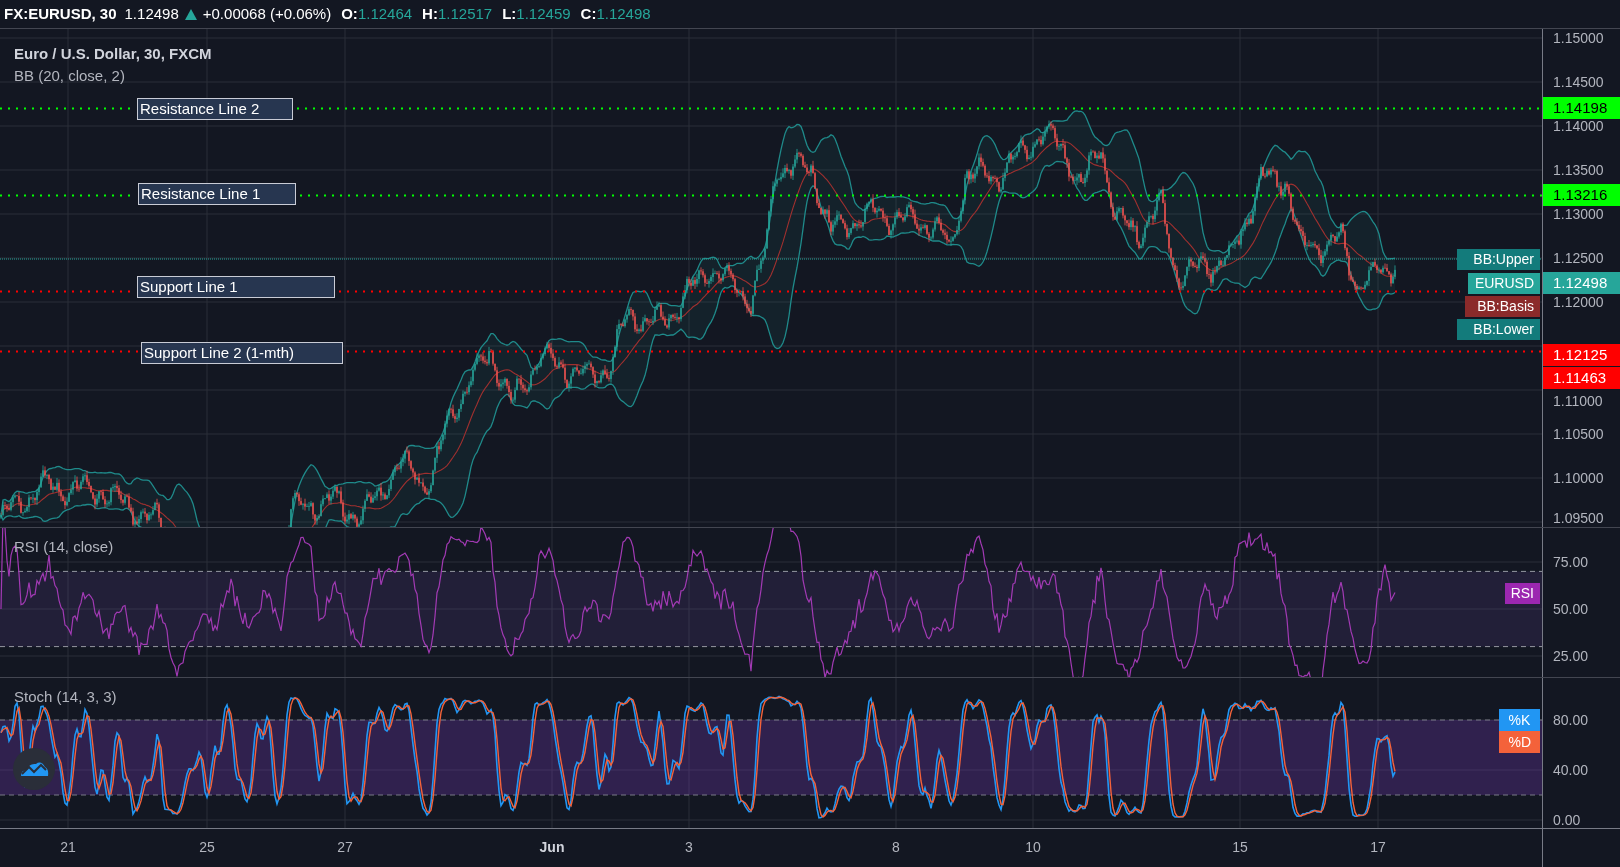 The height and width of the screenshot is (867, 1620). What do you see at coordinates (588, 13) in the screenshot?
I see `ohlc-label: C:` at bounding box center [588, 13].